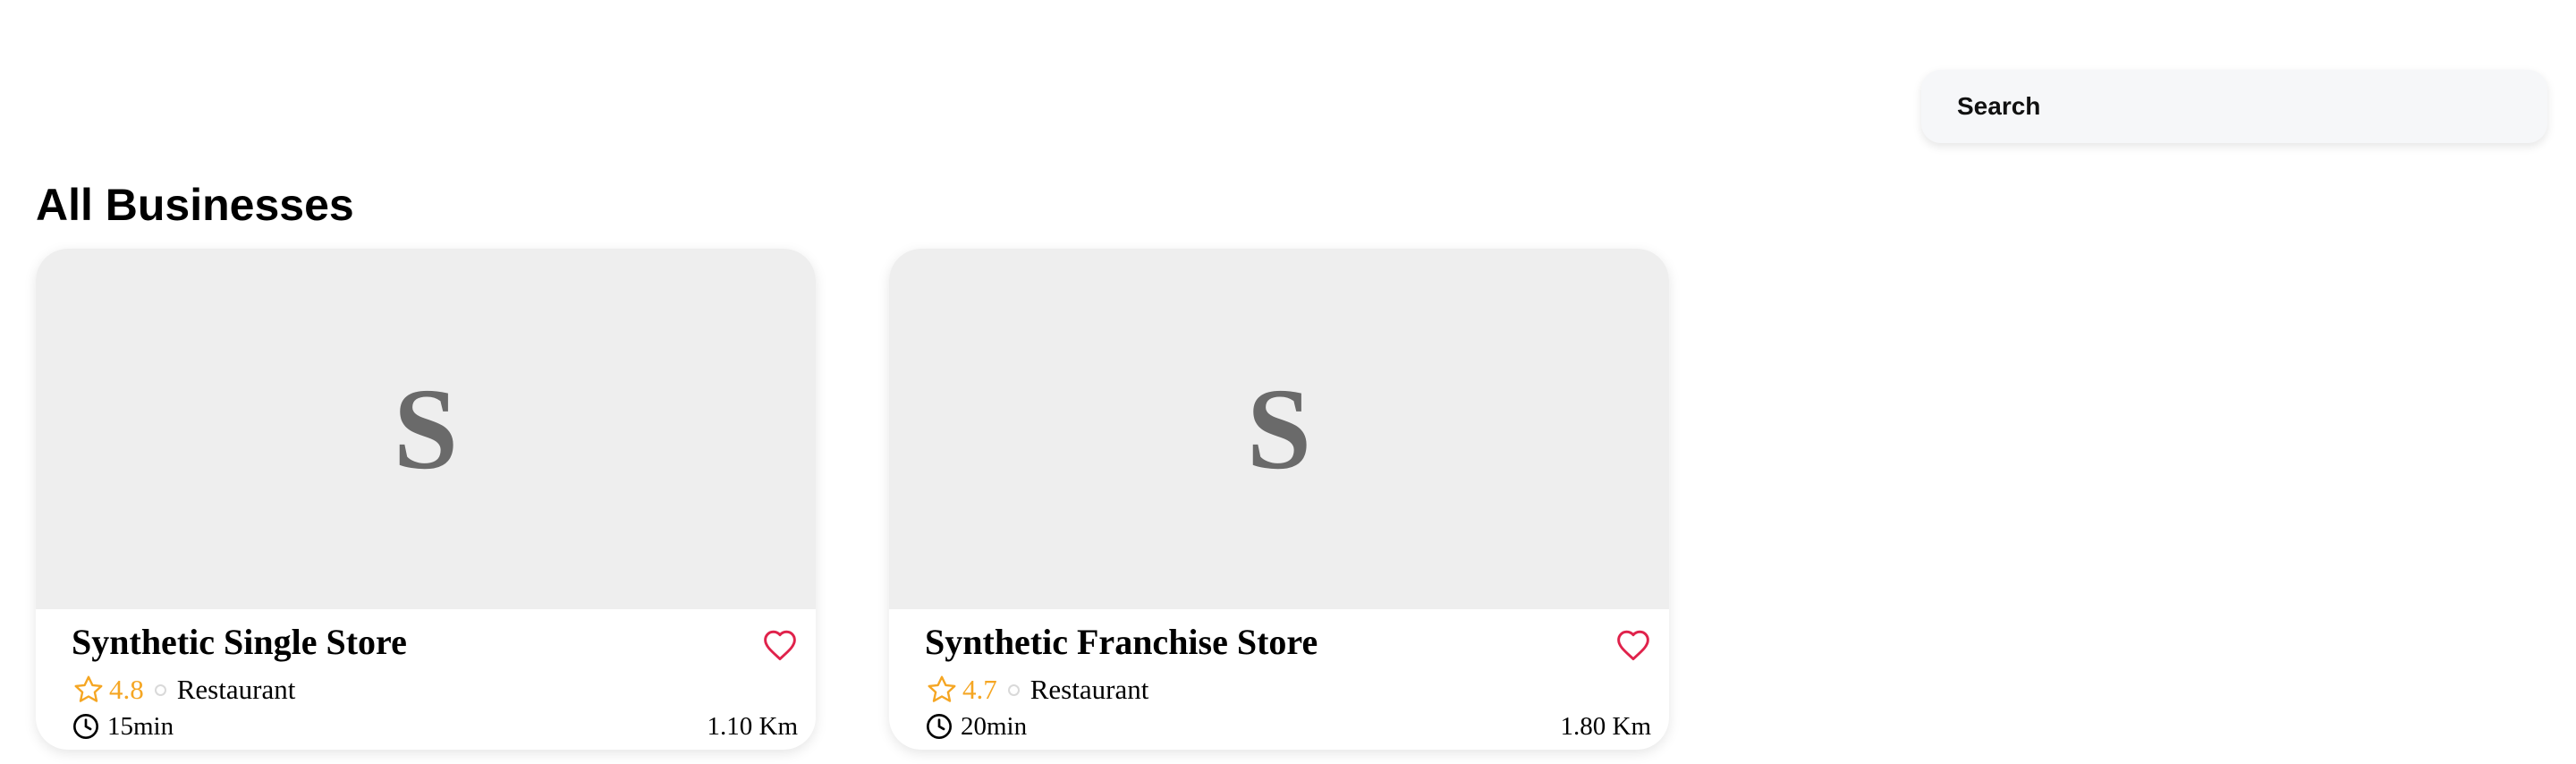 This screenshot has height=764, width=2576. I want to click on delivery-time-text: 20min, so click(994, 727).